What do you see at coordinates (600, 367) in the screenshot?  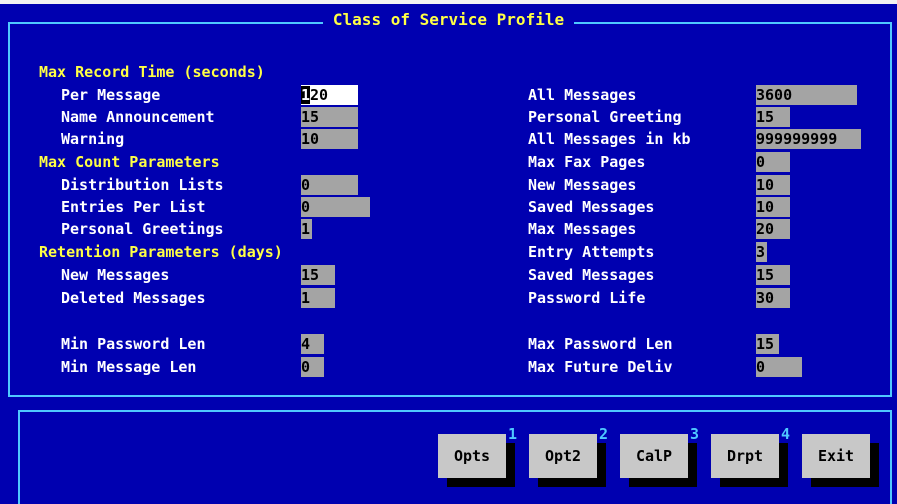 I see `max-future-deliv-label: Max Future Deliv` at bounding box center [600, 367].